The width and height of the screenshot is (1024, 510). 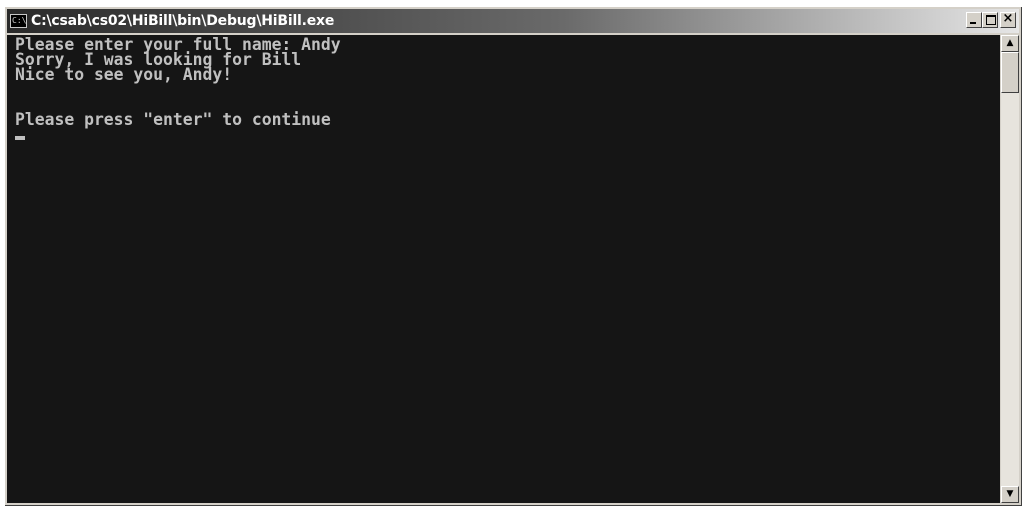 What do you see at coordinates (1010, 72) in the screenshot?
I see `scrollbar-thumb` at bounding box center [1010, 72].